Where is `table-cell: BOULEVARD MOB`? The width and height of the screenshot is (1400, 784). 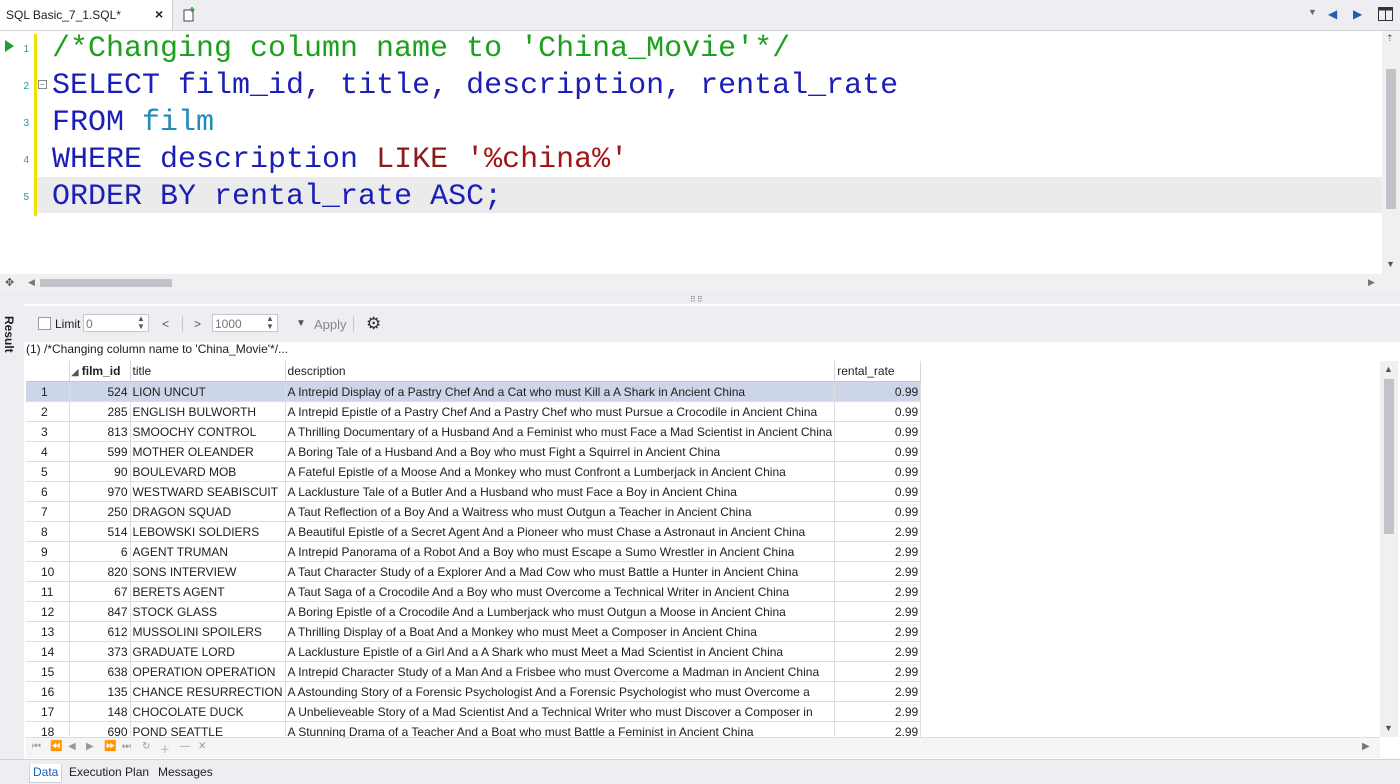 table-cell: BOULEVARD MOB is located at coordinates (208, 471).